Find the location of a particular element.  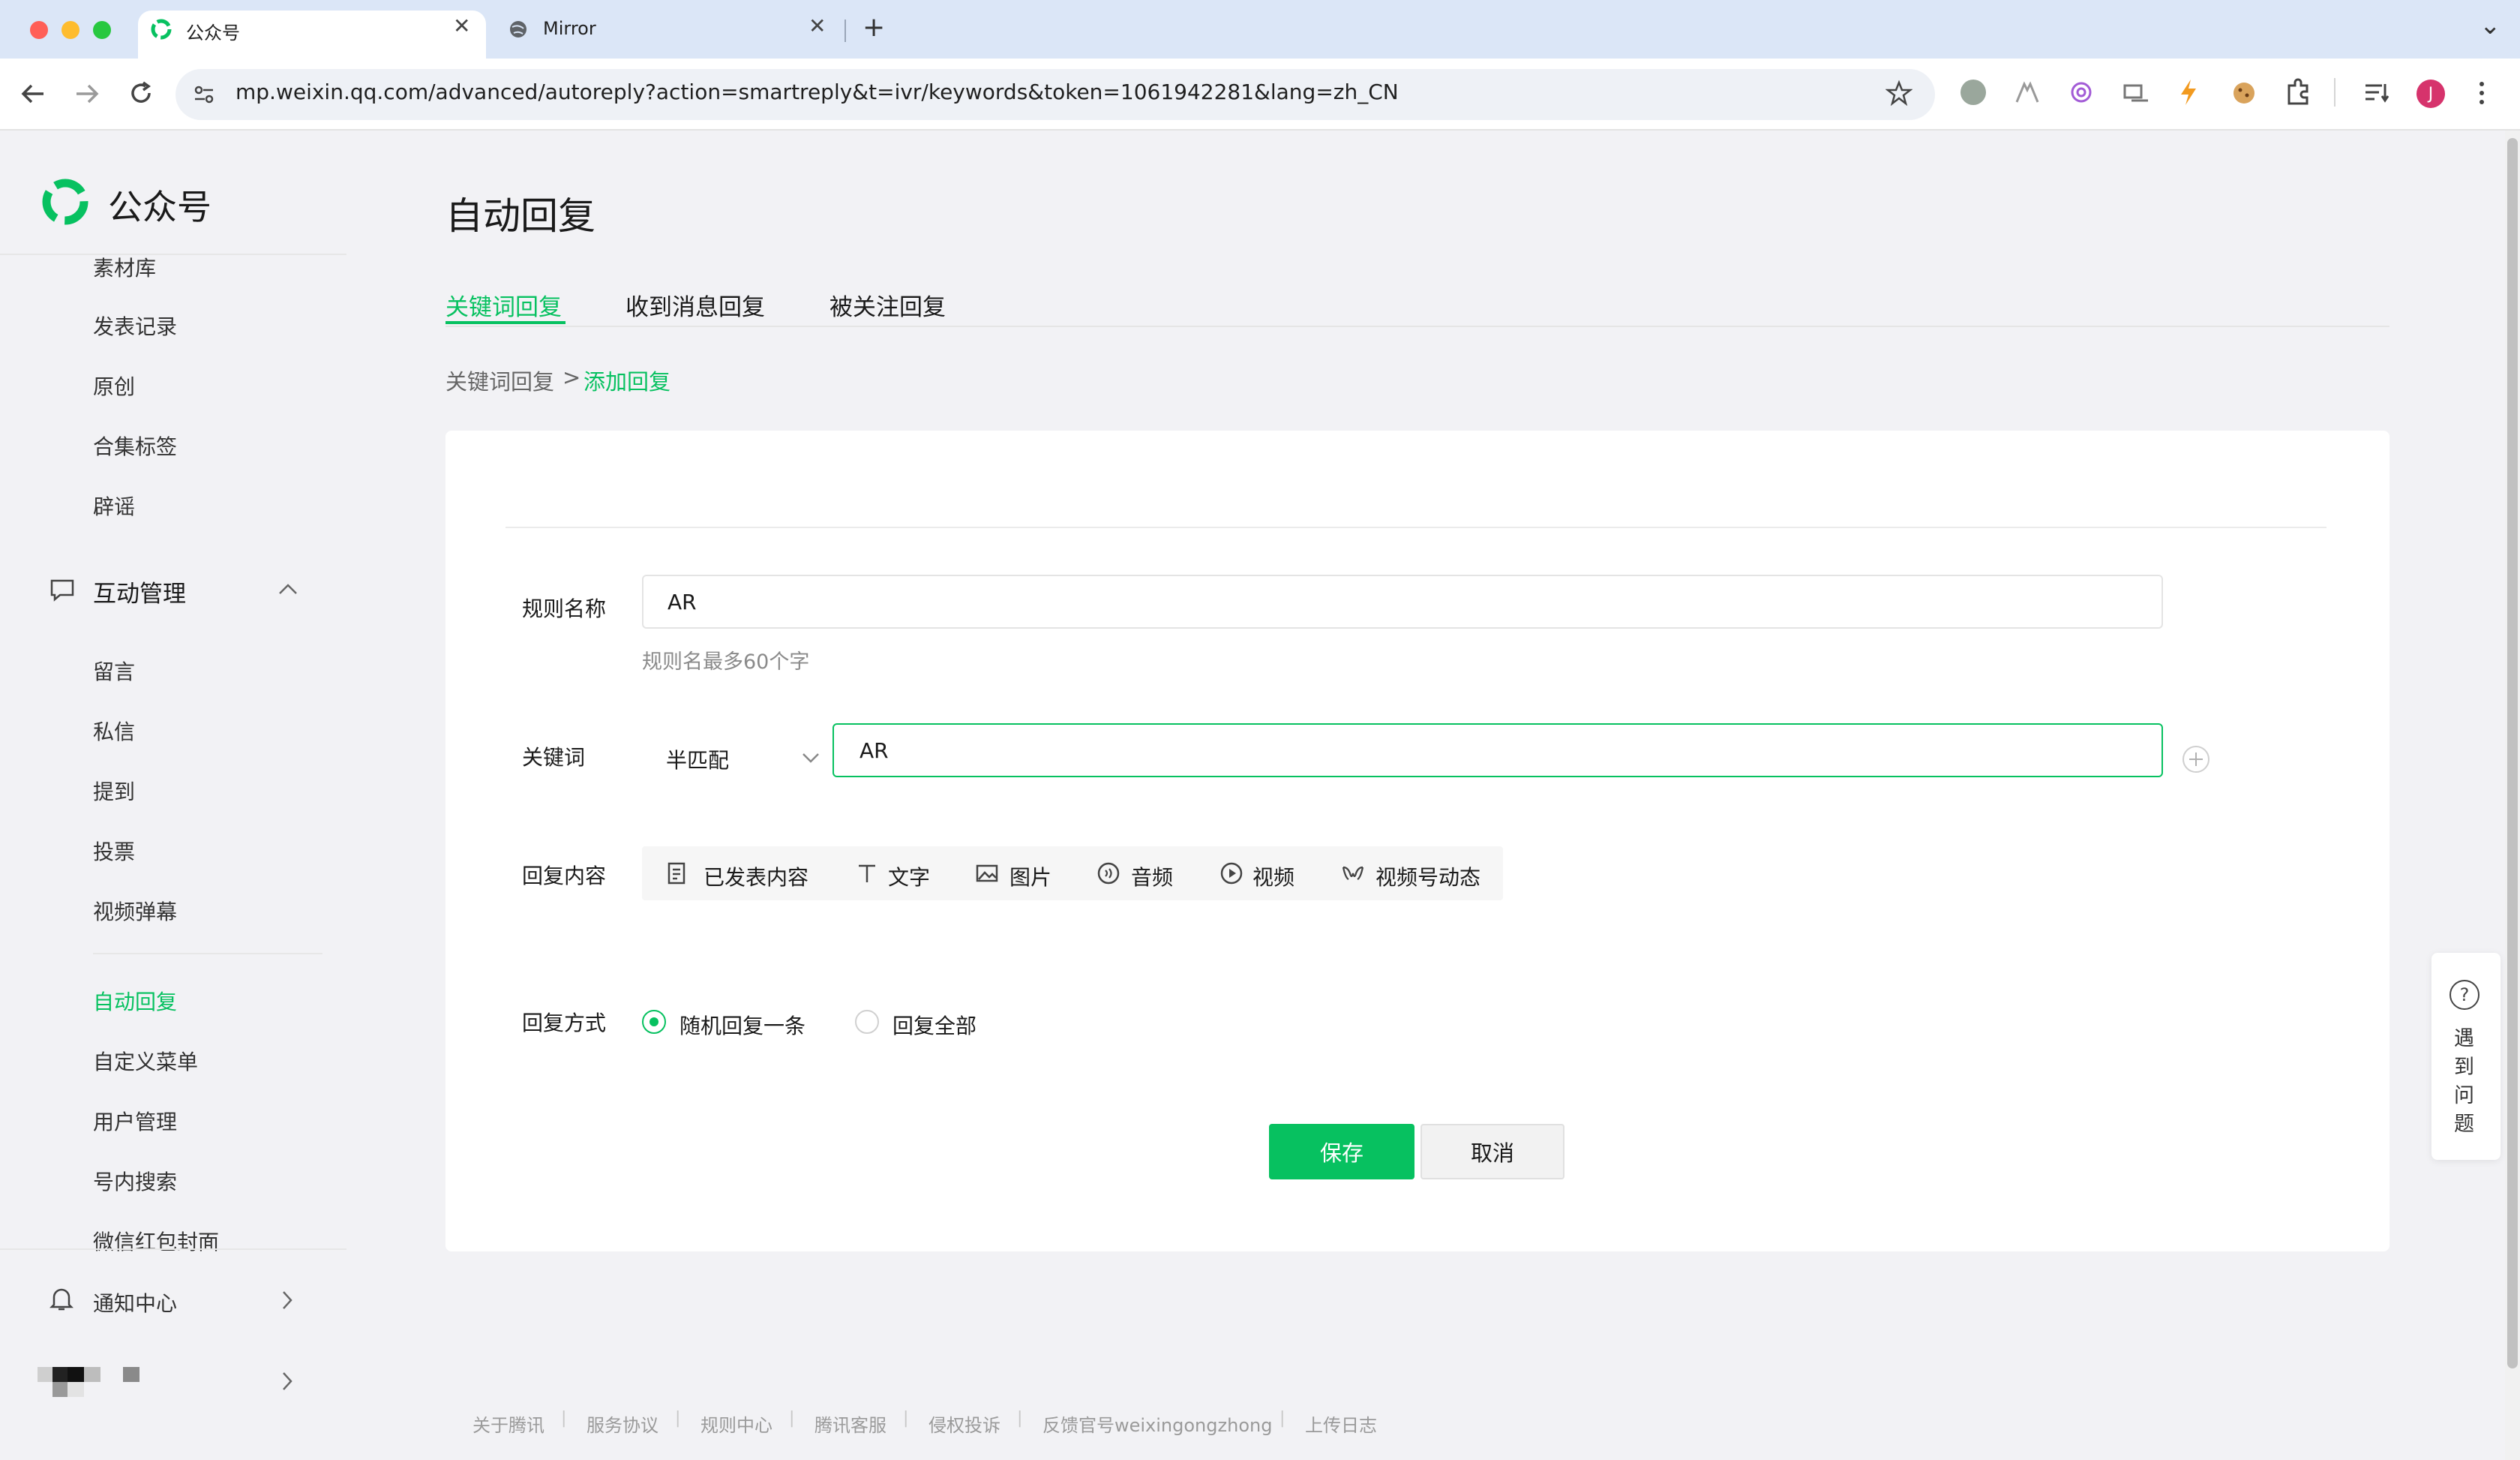

reply-mode-all-label: 回复全部 is located at coordinates (934, 1025).